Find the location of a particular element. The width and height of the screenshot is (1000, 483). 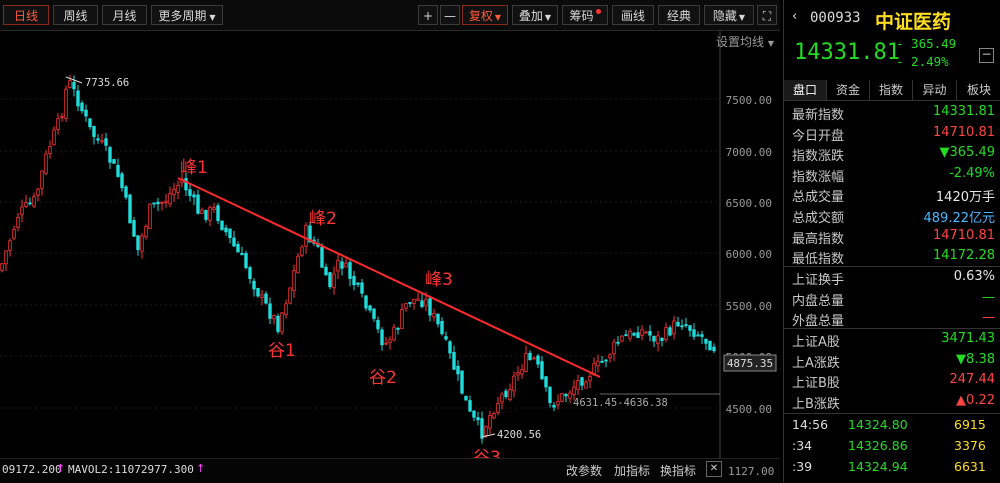

stat-label: 指数涨幅 is located at coordinates (818, 177).